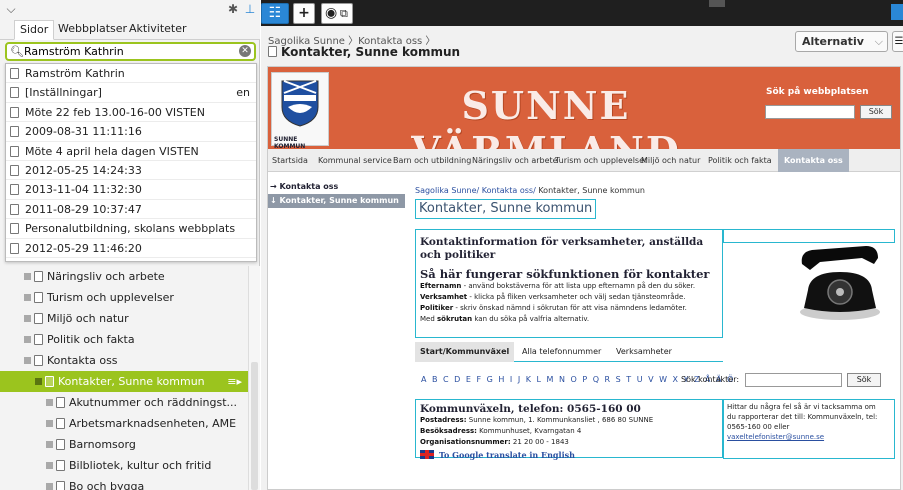  Describe the element at coordinates (131, 248) in the screenshot. I see `search-result-item: 2012-05-29 11:46:20` at that location.